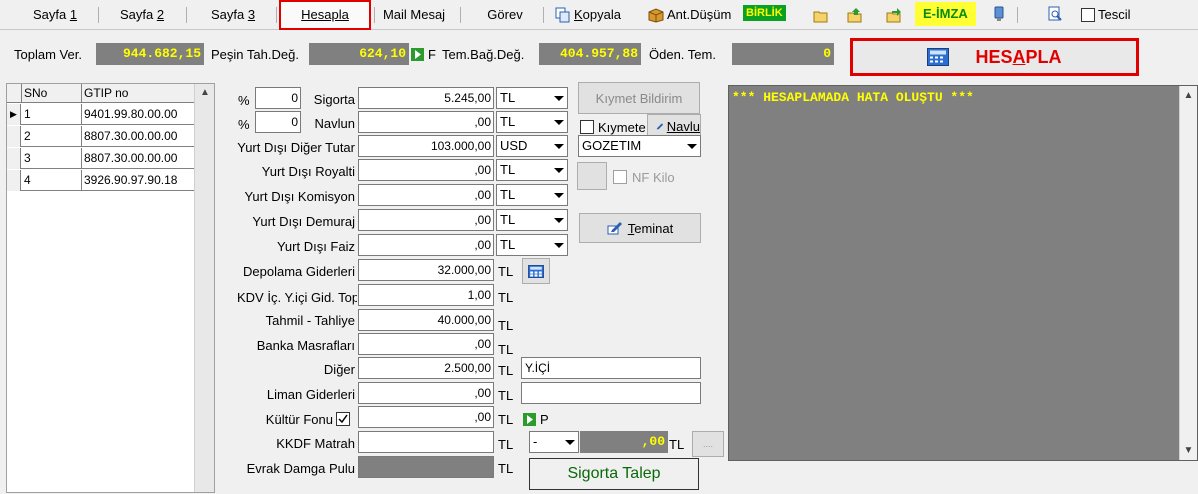 This screenshot has height=494, width=1198. What do you see at coordinates (278, 98) in the screenshot?
I see `sigorta-percent-input: 0` at bounding box center [278, 98].